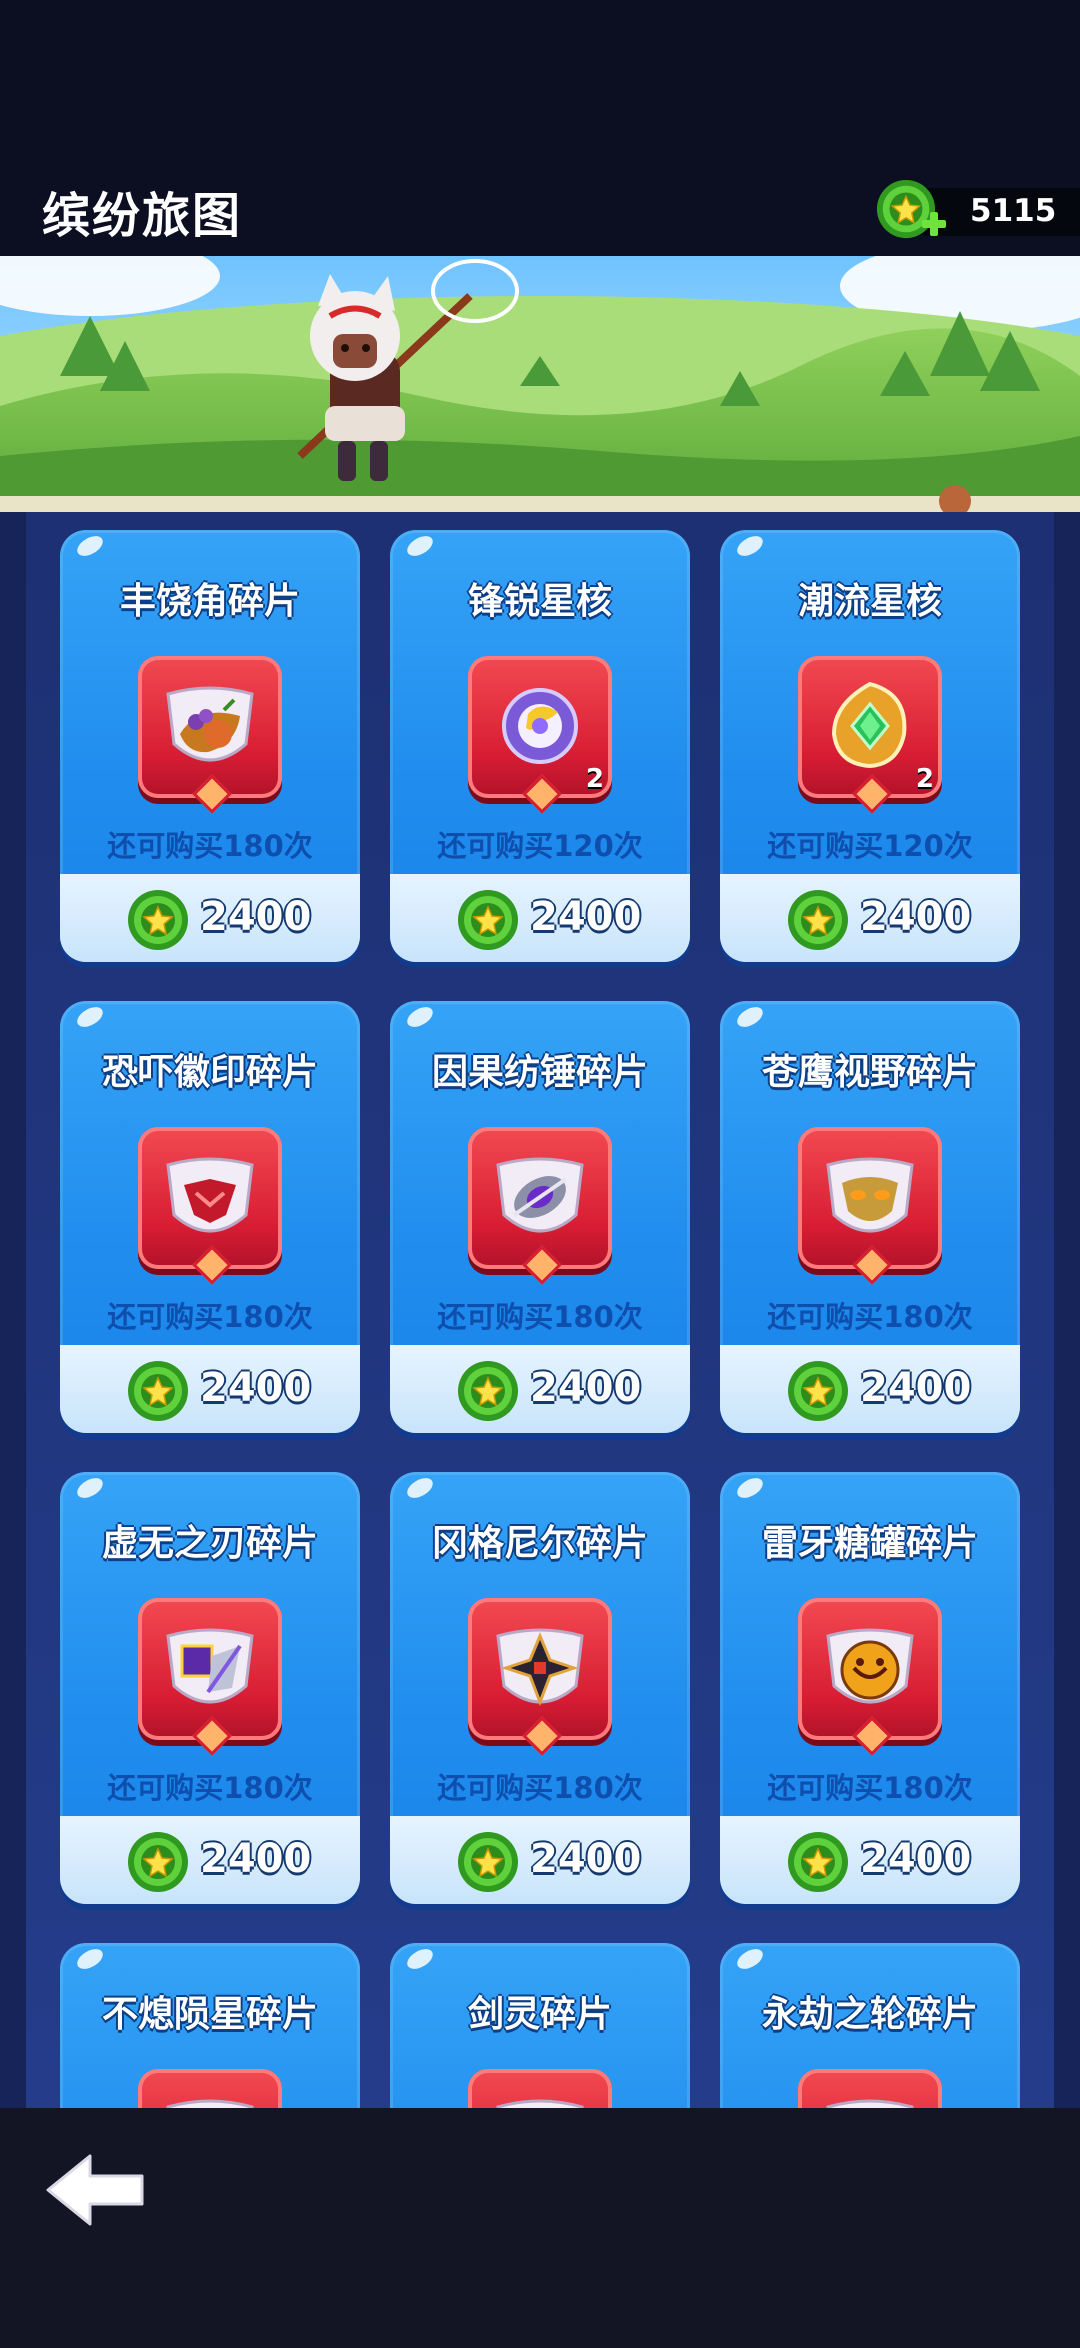 The width and height of the screenshot is (1080, 2348). I want to click on banner-scene, so click(540, 387).